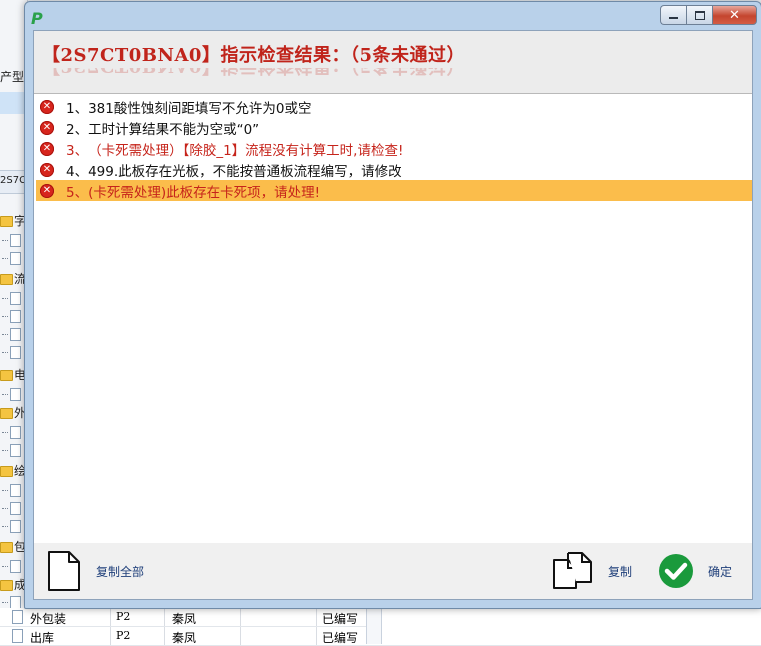  Describe the element at coordinates (393, 571) in the screenshot. I see `dialog-footer: 复制全部 复制 确定` at that location.